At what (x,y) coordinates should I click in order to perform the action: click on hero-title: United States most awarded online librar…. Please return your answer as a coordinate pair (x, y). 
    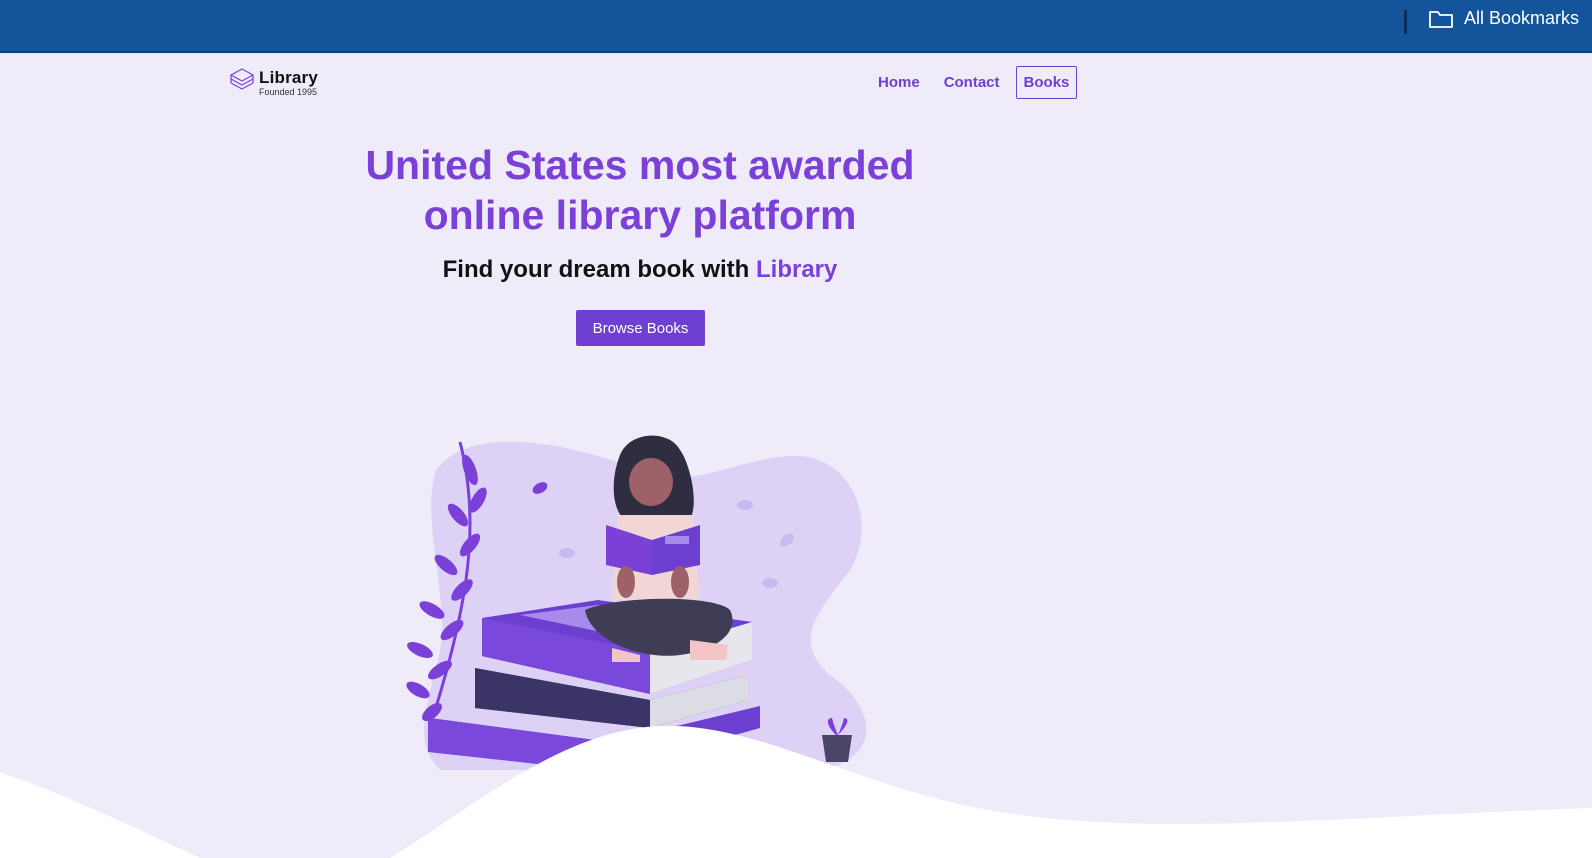
    Looking at the image, I should click on (640, 190).